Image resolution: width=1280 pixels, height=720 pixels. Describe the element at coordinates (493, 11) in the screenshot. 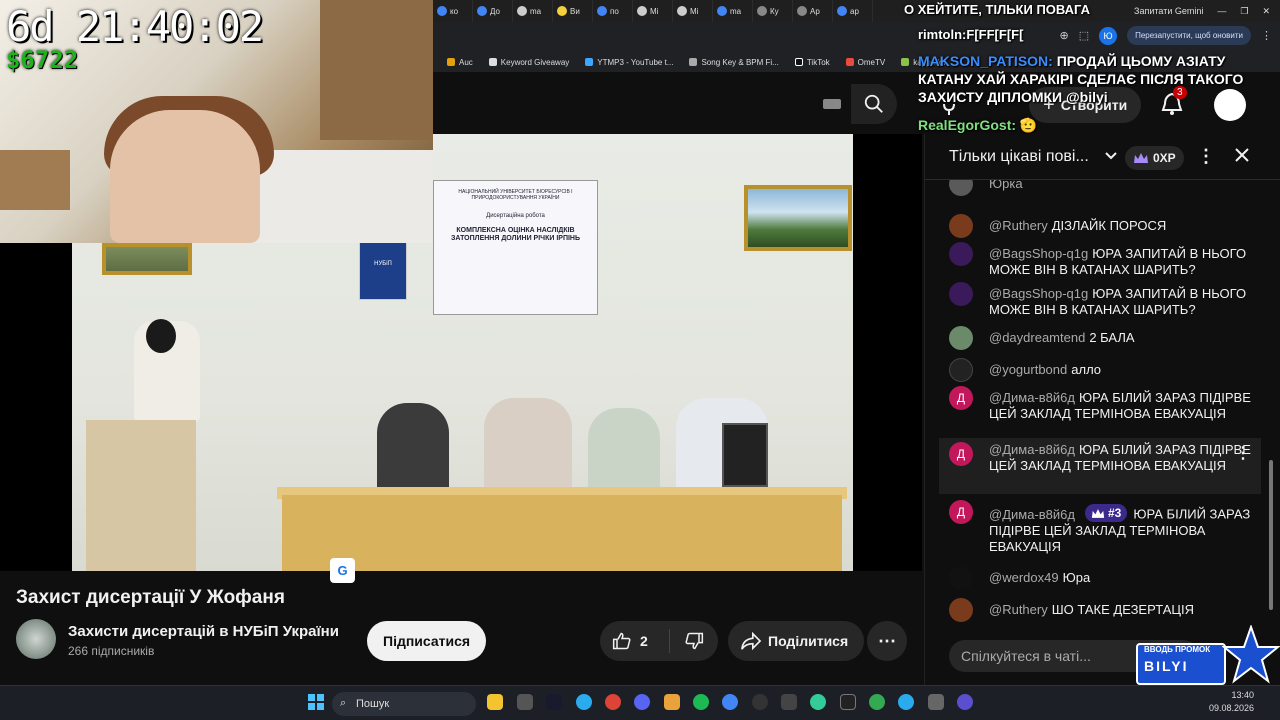

I see `browser-tab: До` at that location.